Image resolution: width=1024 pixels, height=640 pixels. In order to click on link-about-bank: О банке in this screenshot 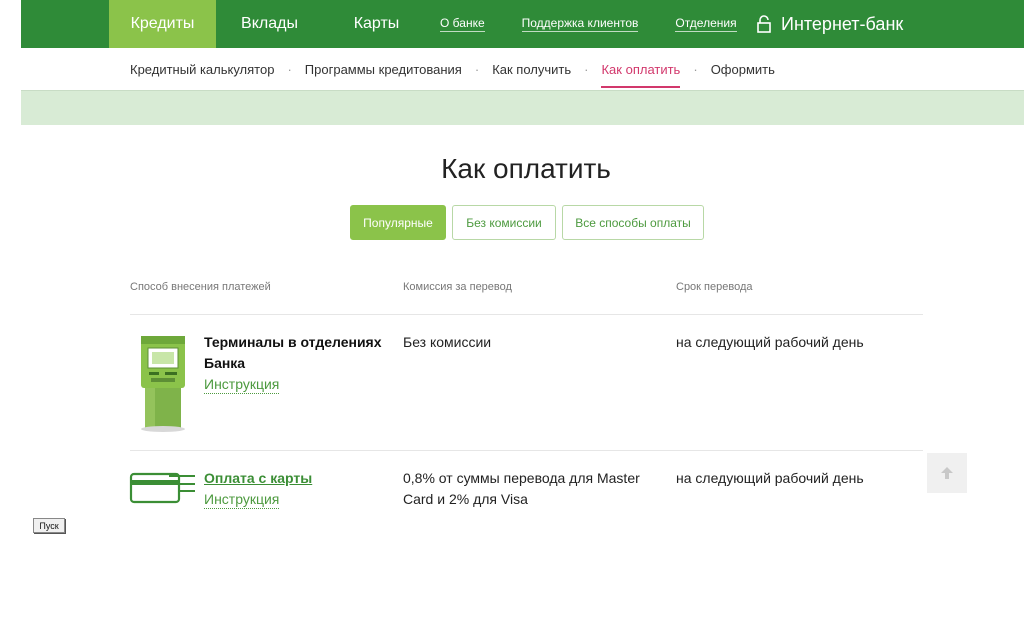, I will do `click(462, 24)`.